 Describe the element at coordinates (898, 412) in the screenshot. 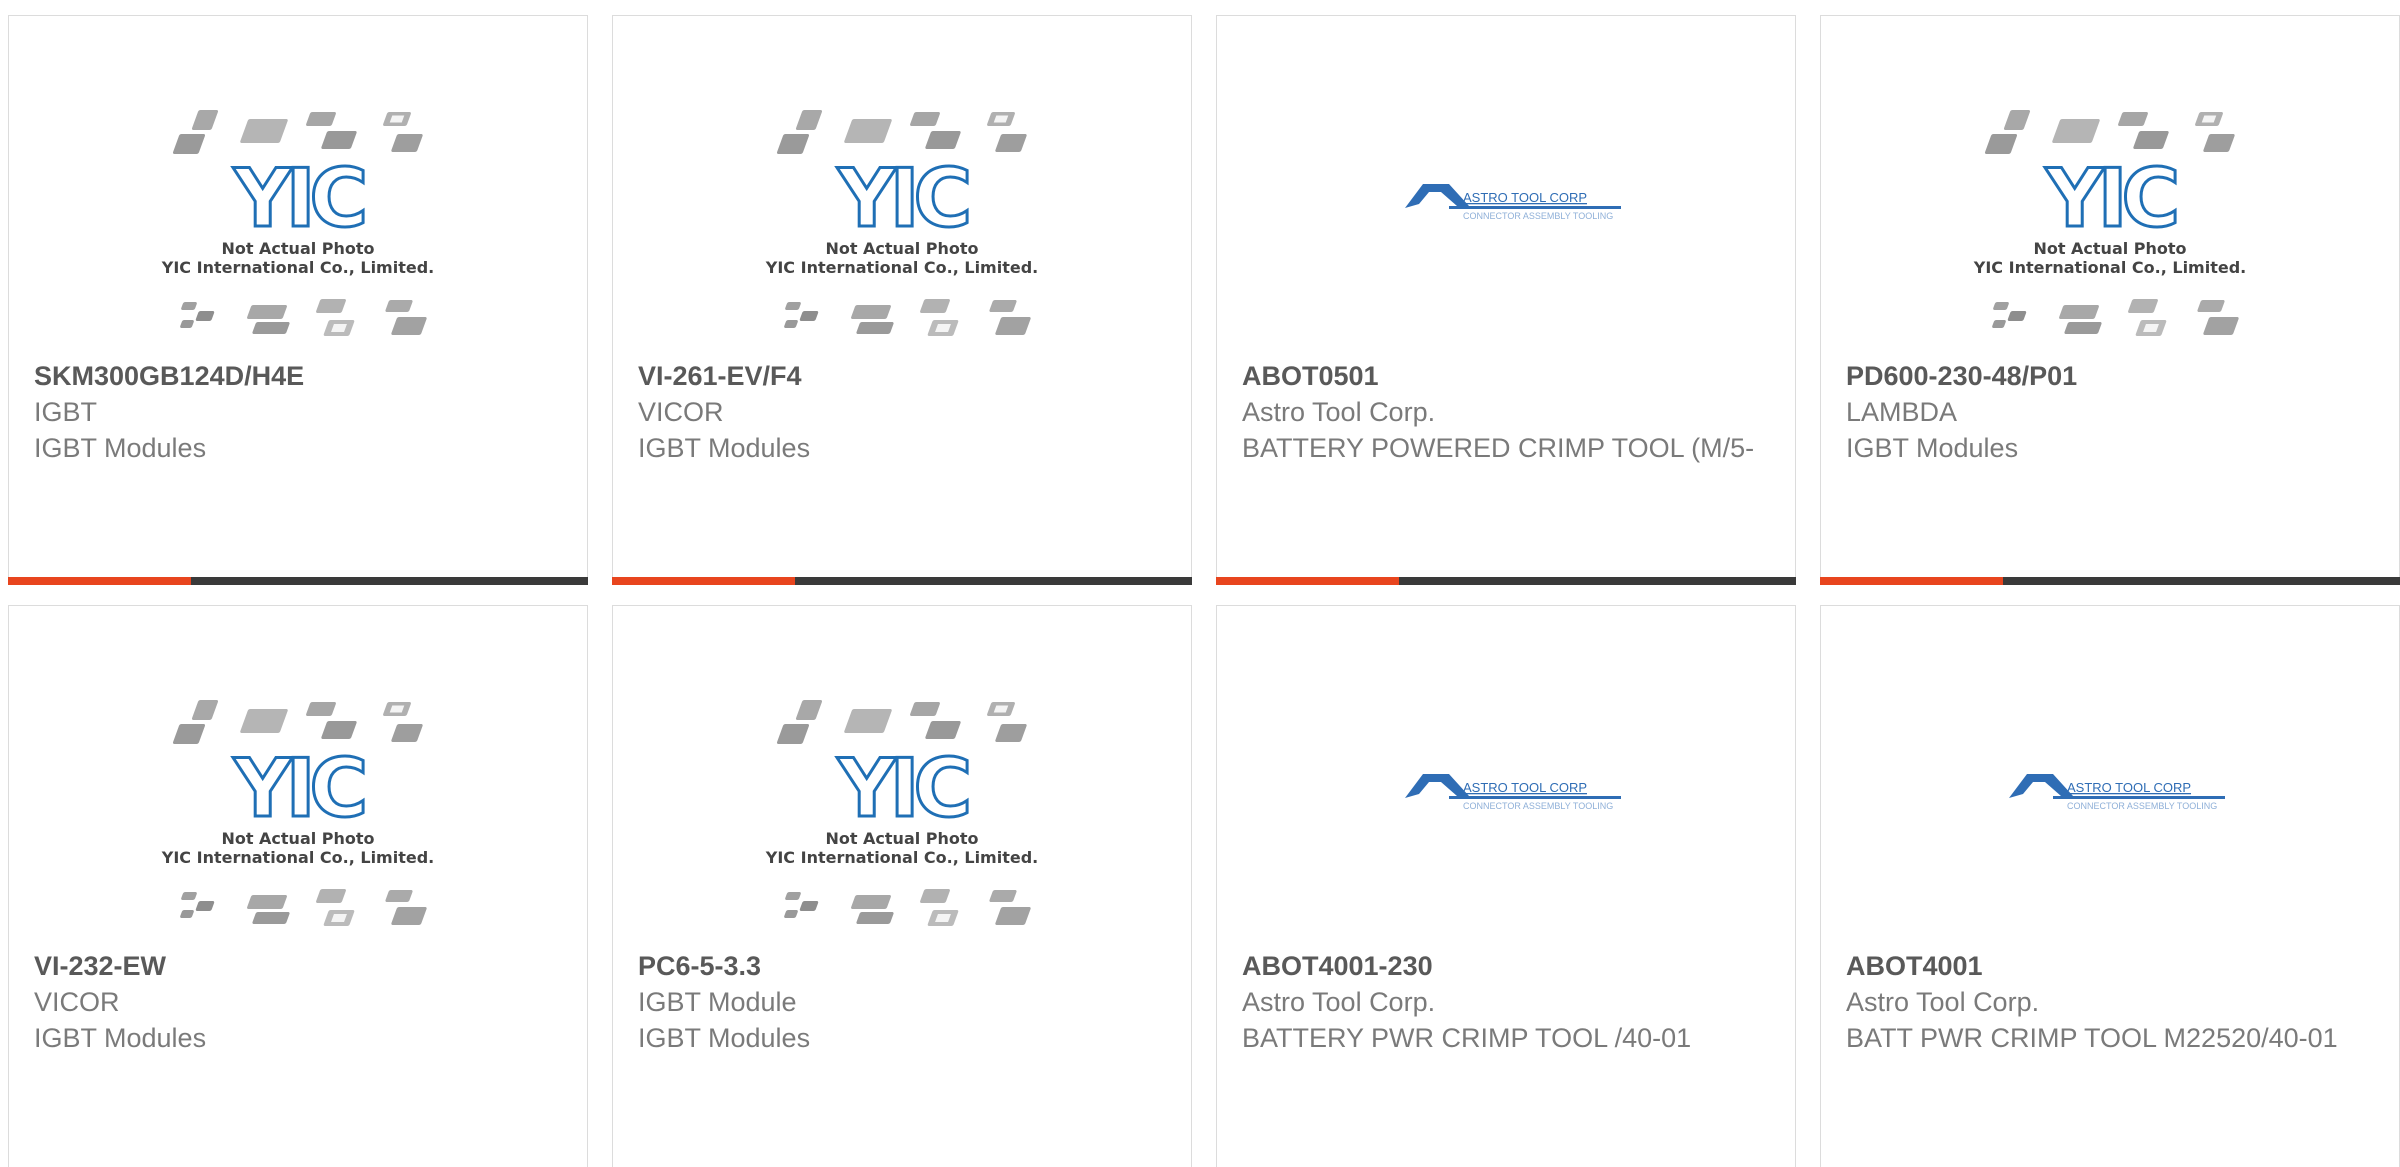

I see `product-info: VI-261-EV/F4 VICOR IGBT Modules` at that location.